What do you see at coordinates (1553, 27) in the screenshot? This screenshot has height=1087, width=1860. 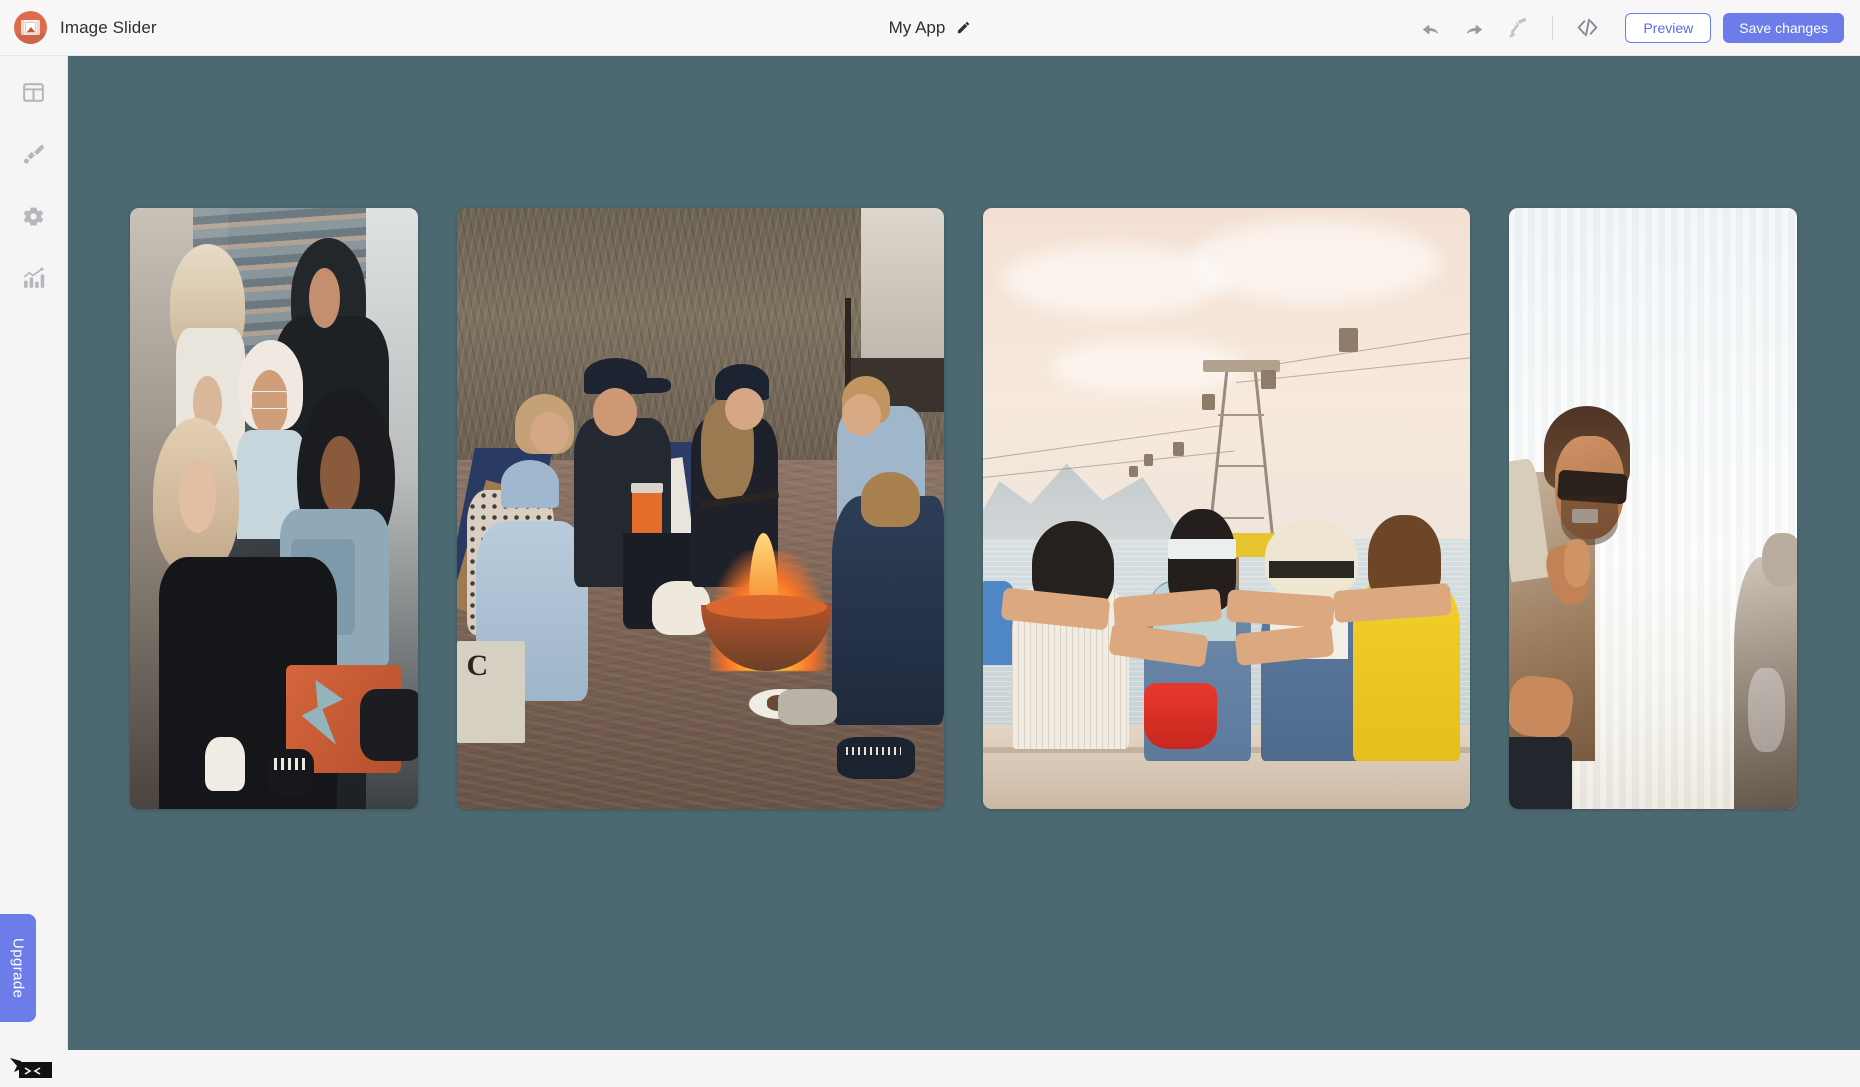 I see `toolbar-divider` at bounding box center [1553, 27].